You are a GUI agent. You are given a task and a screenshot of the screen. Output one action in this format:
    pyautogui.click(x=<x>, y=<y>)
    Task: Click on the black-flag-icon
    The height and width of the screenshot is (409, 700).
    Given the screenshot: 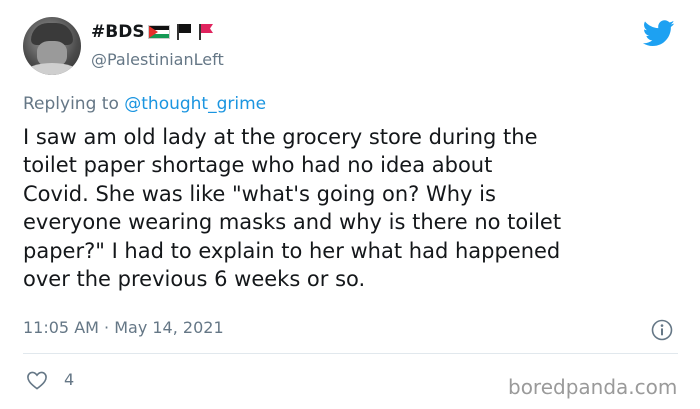 What is the action you would take?
    pyautogui.click(x=184, y=32)
    